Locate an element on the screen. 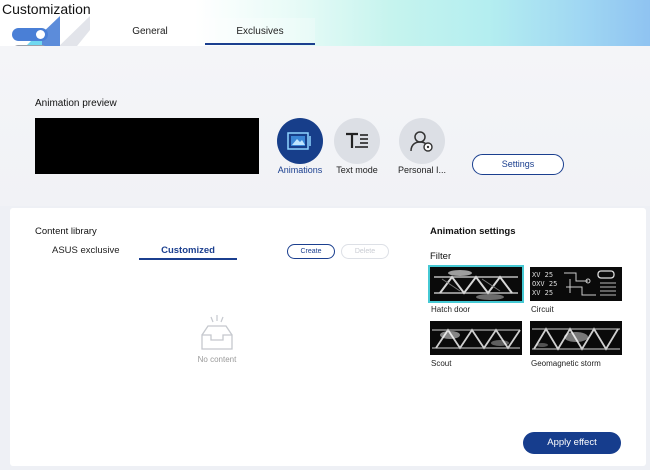  scout-thumbnail is located at coordinates (476, 338).